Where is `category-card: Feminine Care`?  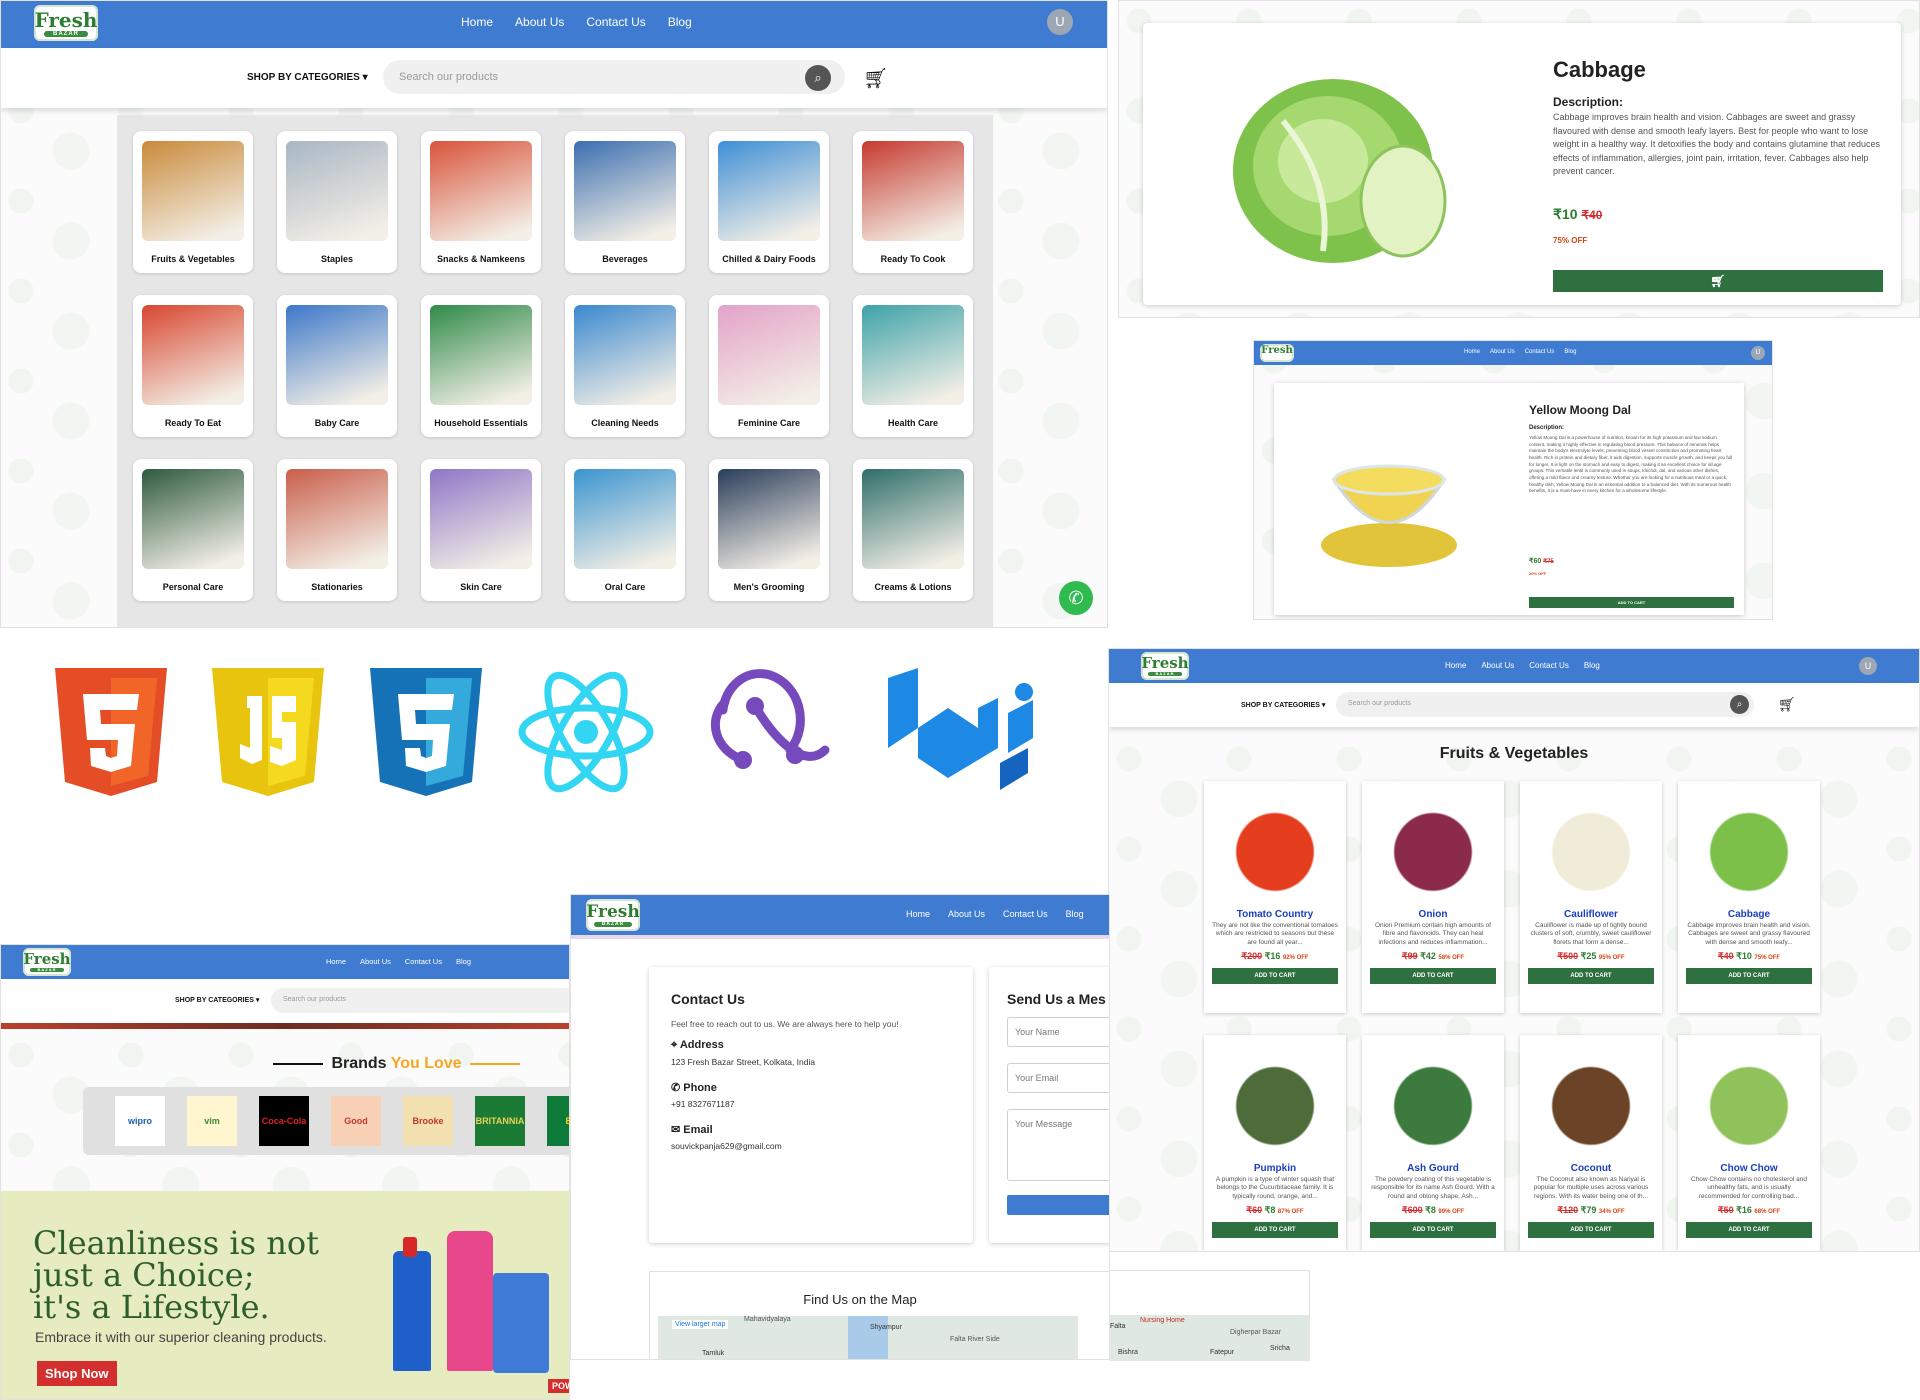
category-card: Feminine Care is located at coordinates (769, 366).